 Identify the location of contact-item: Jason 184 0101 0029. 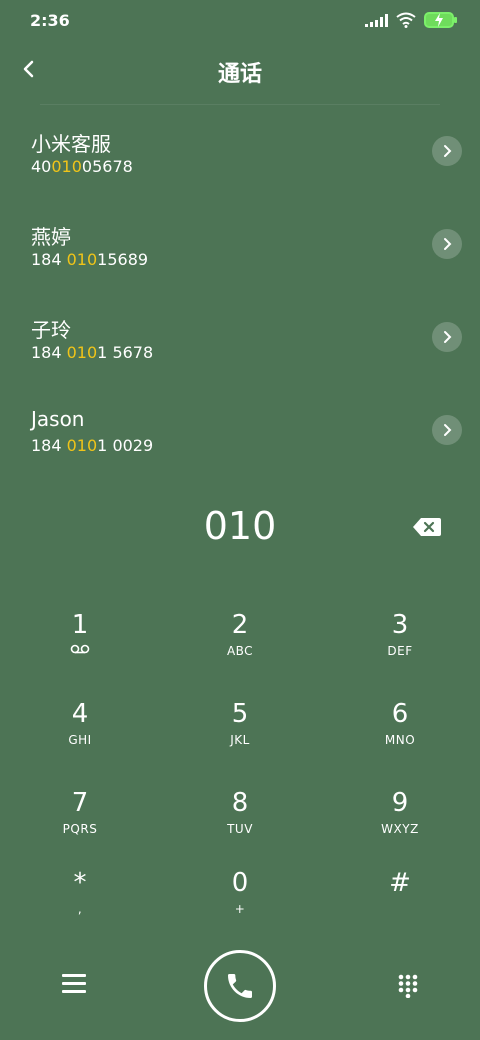
(240, 441).